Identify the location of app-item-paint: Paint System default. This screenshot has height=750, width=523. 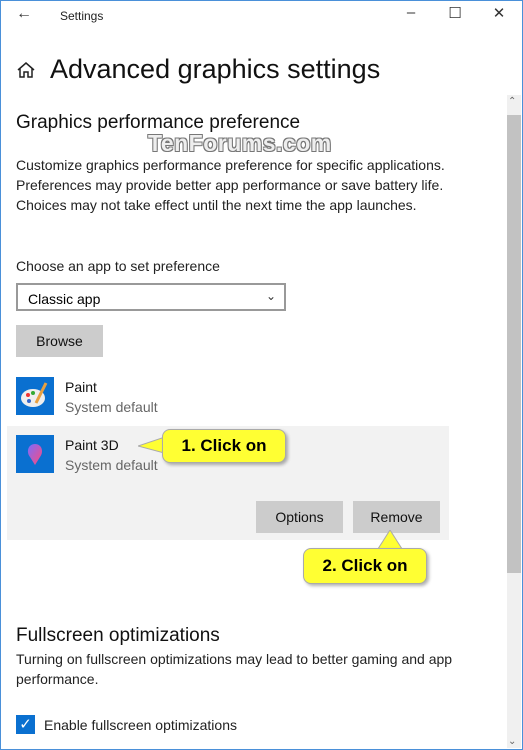
(231, 399).